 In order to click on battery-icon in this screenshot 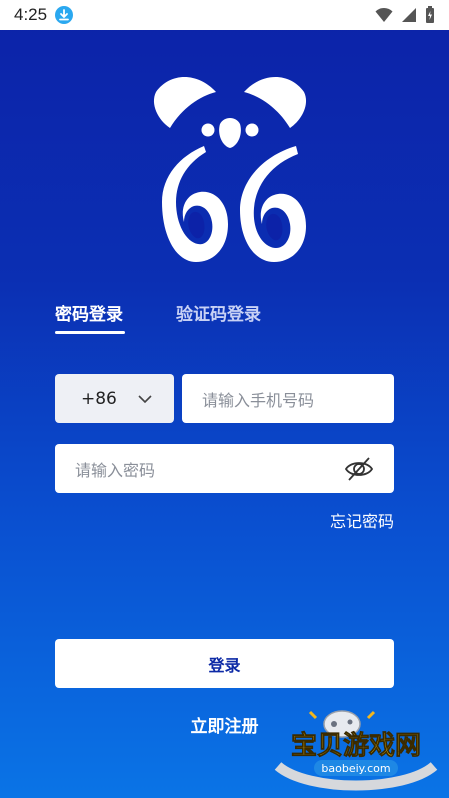, I will do `click(430, 14)`.